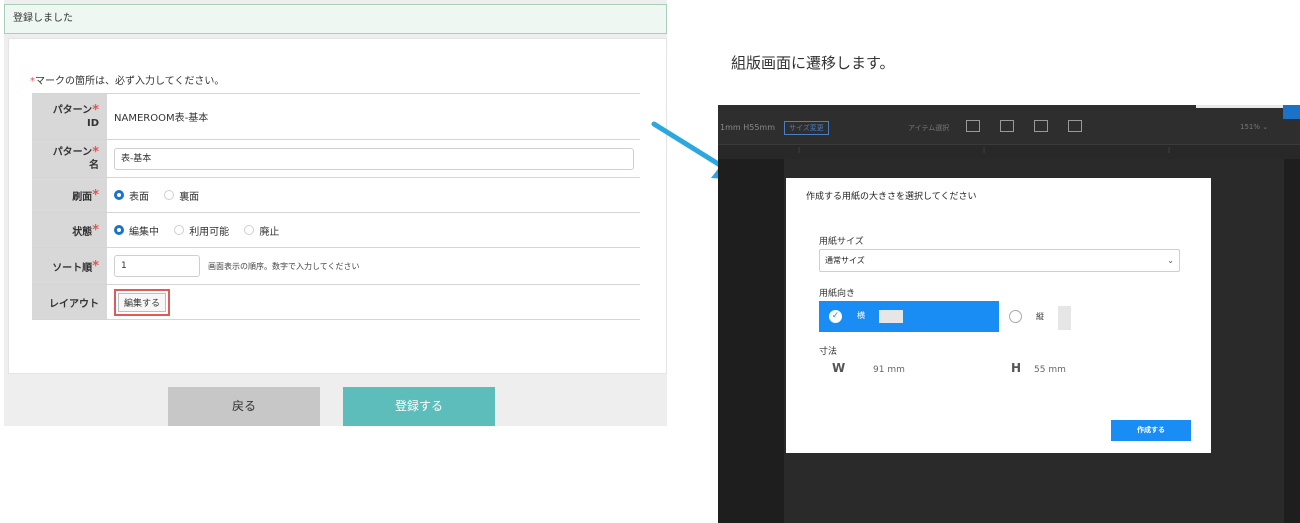 The height and width of the screenshot is (523, 1300). What do you see at coordinates (169, 195) in the screenshot?
I see `radio-back` at bounding box center [169, 195].